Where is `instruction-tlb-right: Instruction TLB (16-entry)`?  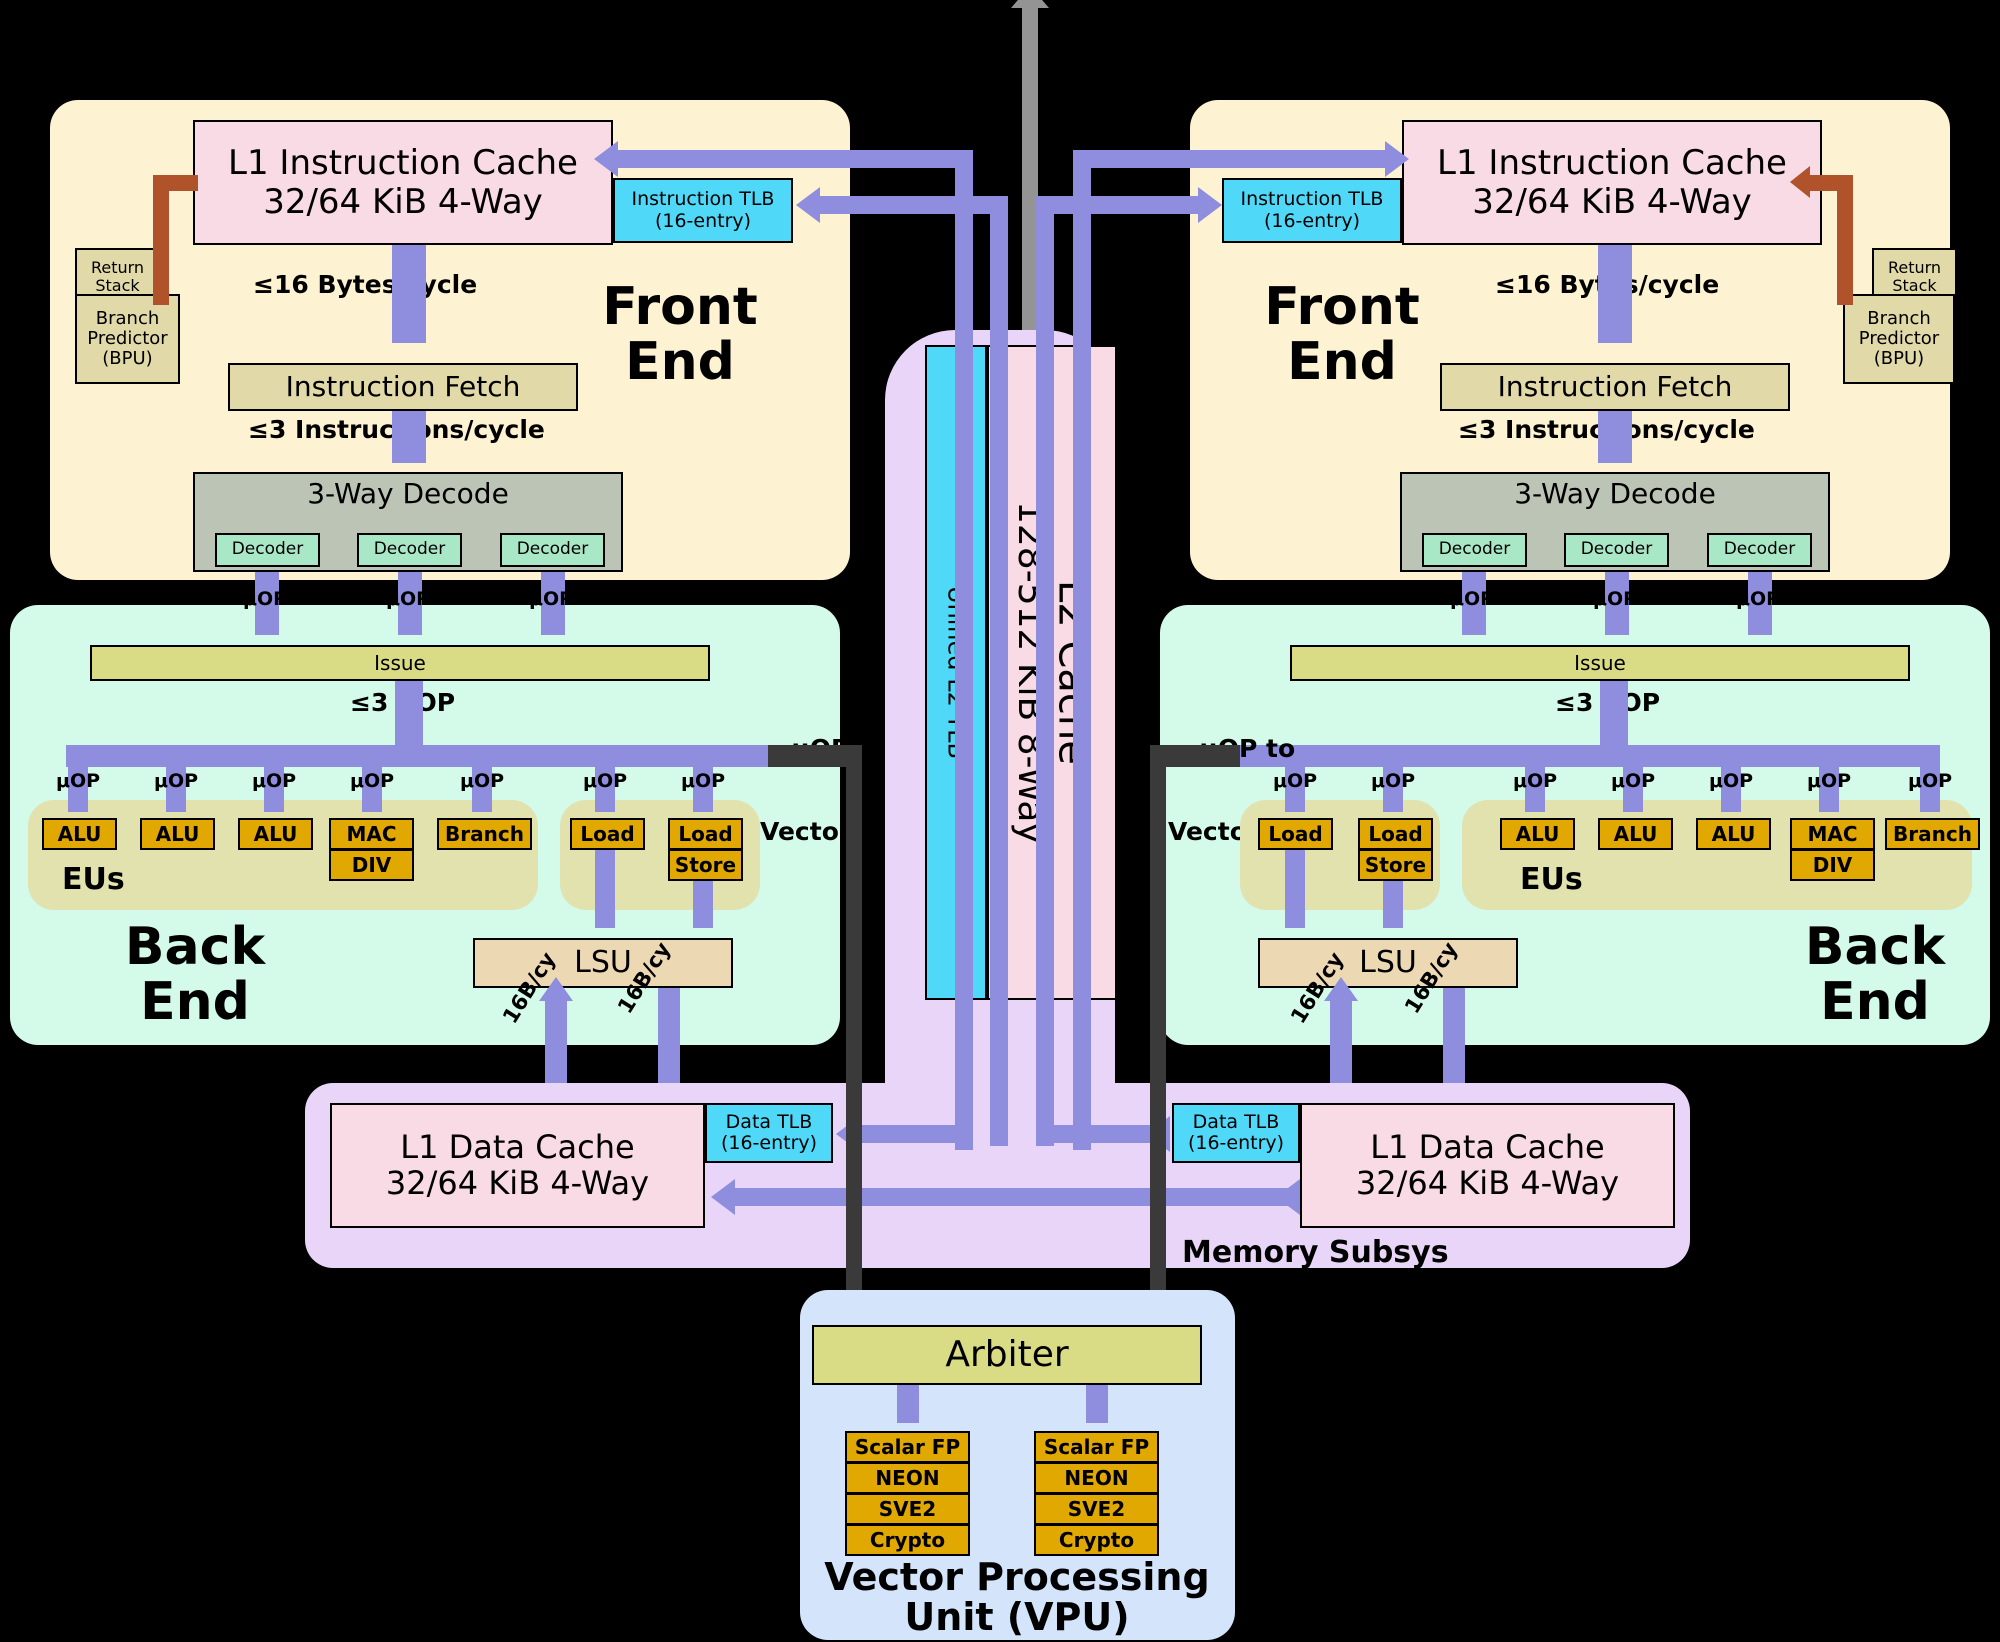
instruction-tlb-right: Instruction TLB (16-entry) is located at coordinates (1312, 210).